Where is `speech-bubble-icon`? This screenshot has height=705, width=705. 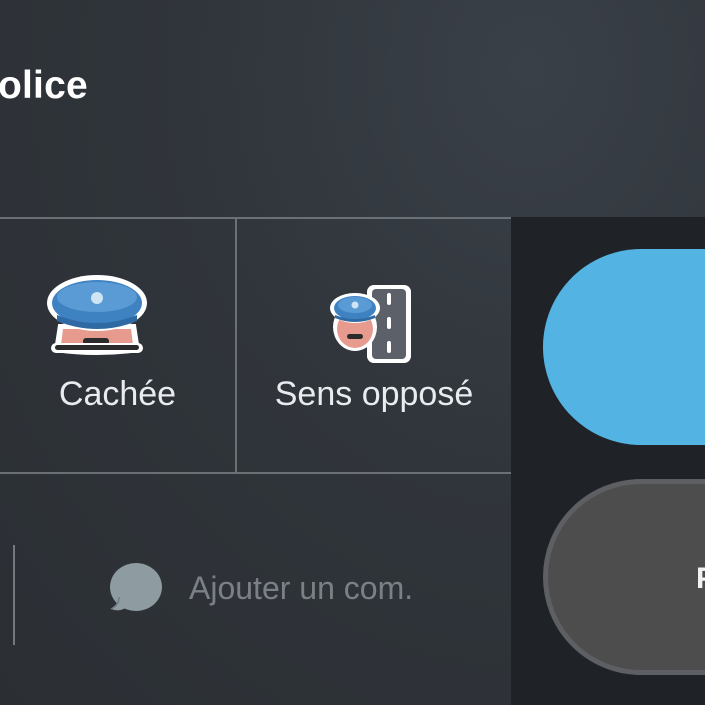
speech-bubble-icon is located at coordinates (136, 587).